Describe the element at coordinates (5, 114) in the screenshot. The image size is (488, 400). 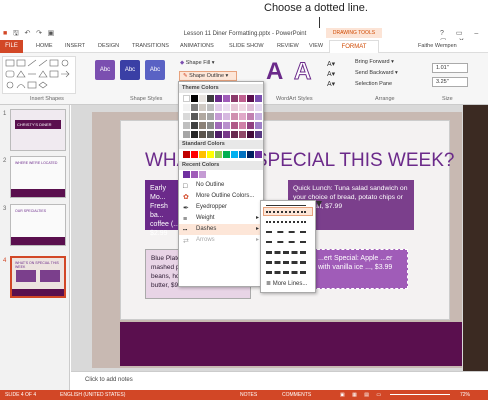
I see `thumb-number: 1` at that location.